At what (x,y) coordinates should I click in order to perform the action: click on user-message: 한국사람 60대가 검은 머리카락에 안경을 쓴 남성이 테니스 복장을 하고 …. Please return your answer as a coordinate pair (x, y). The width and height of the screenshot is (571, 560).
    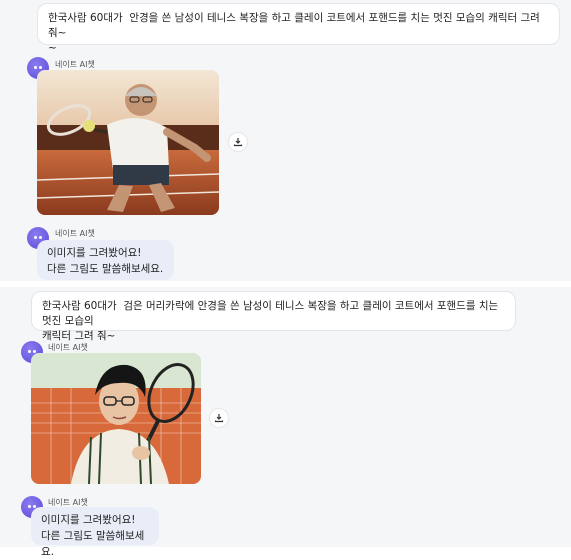
    Looking at the image, I should click on (273, 316).